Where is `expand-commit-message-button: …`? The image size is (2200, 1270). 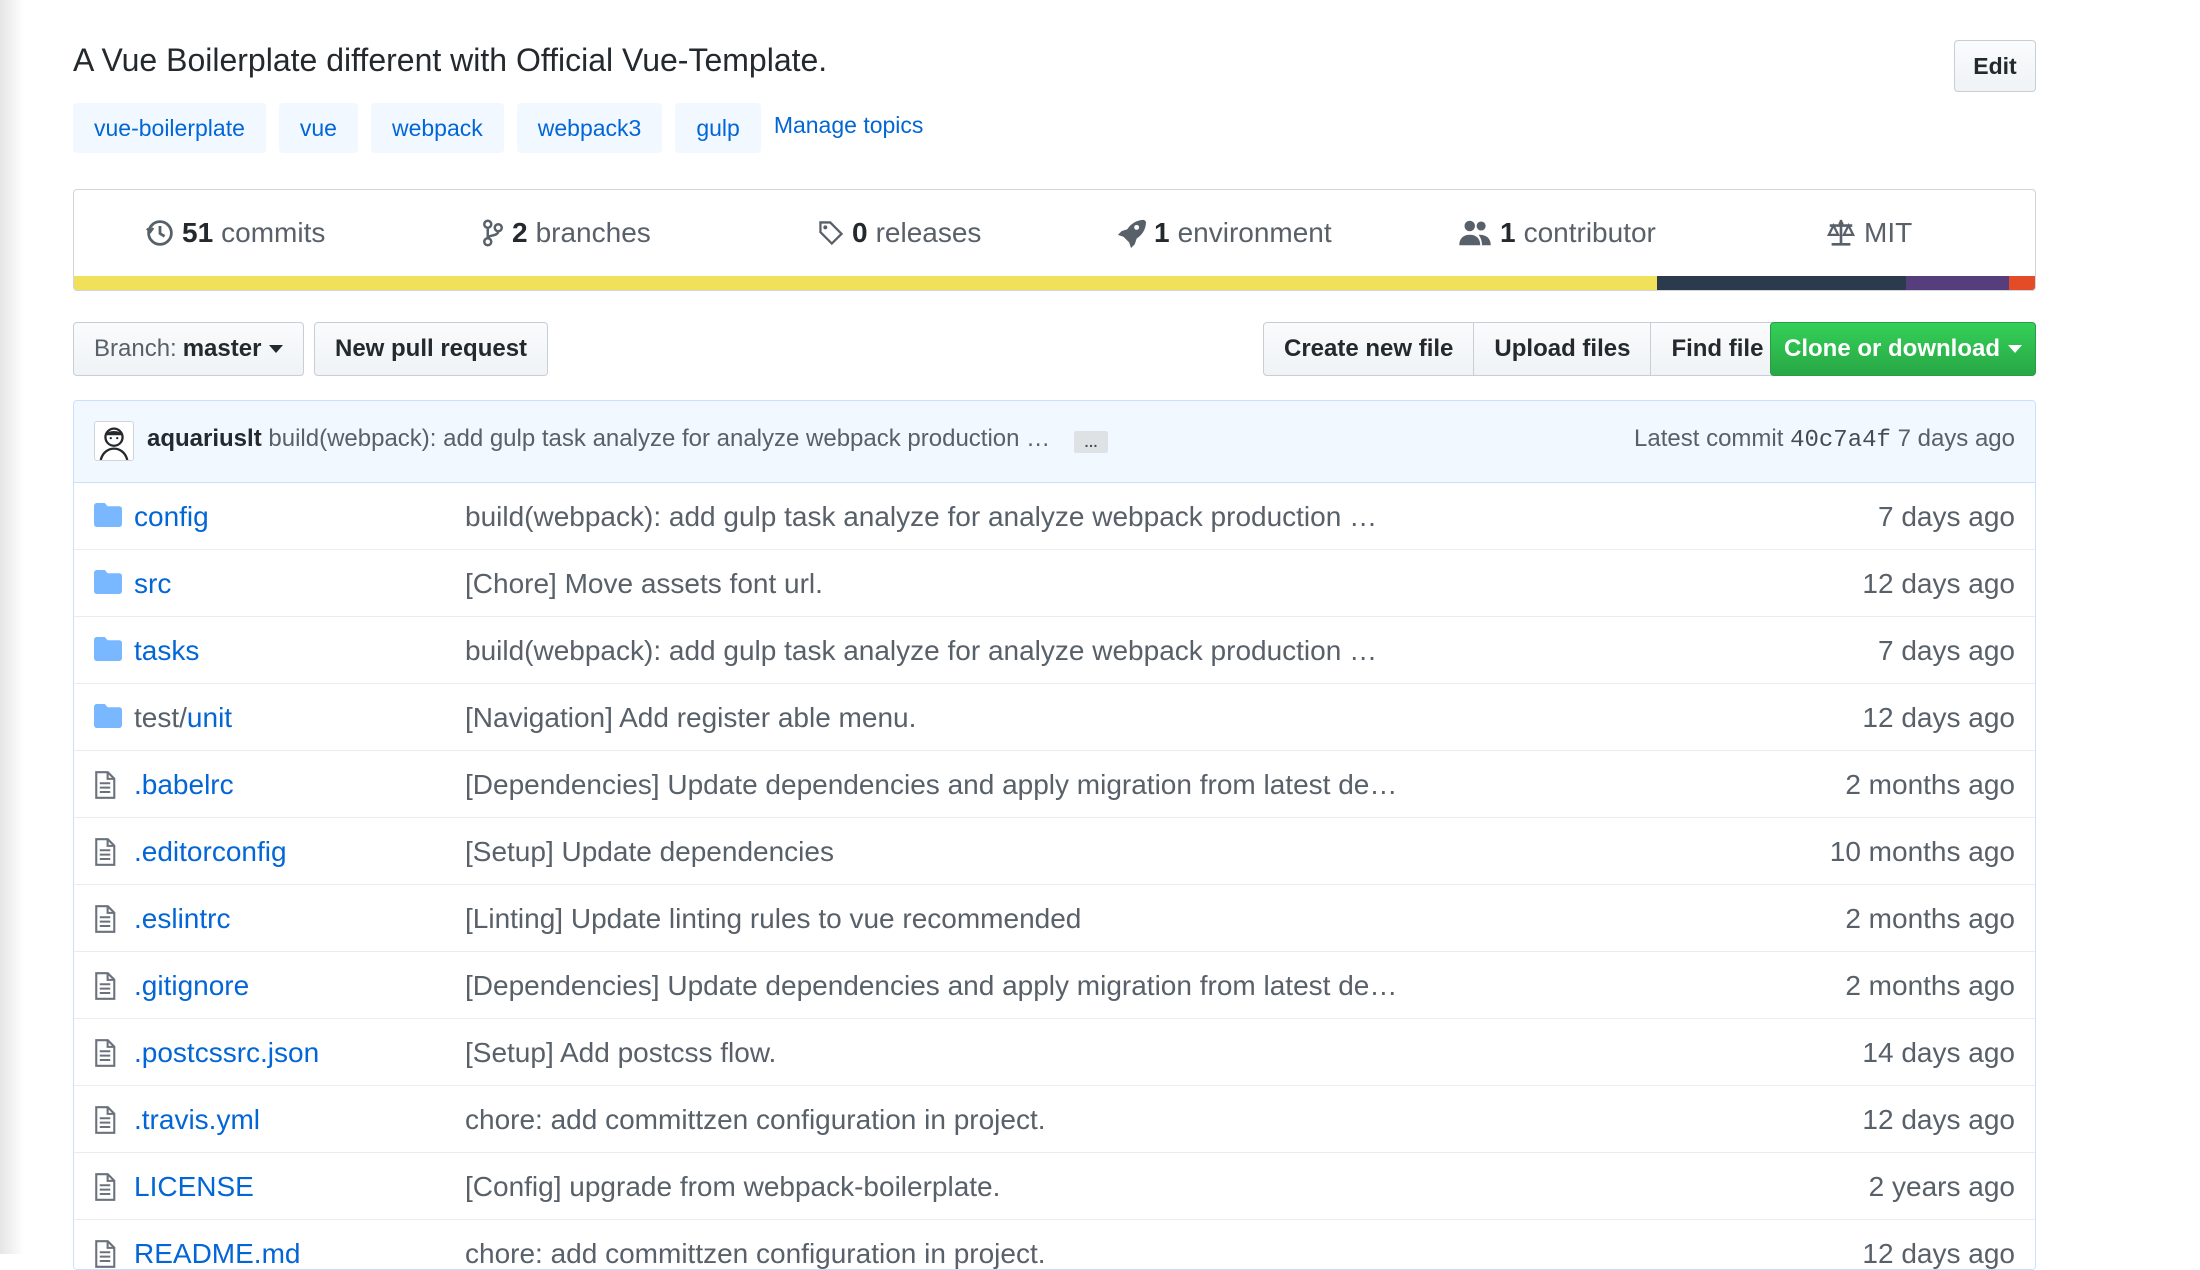 expand-commit-message-button: … is located at coordinates (1091, 442).